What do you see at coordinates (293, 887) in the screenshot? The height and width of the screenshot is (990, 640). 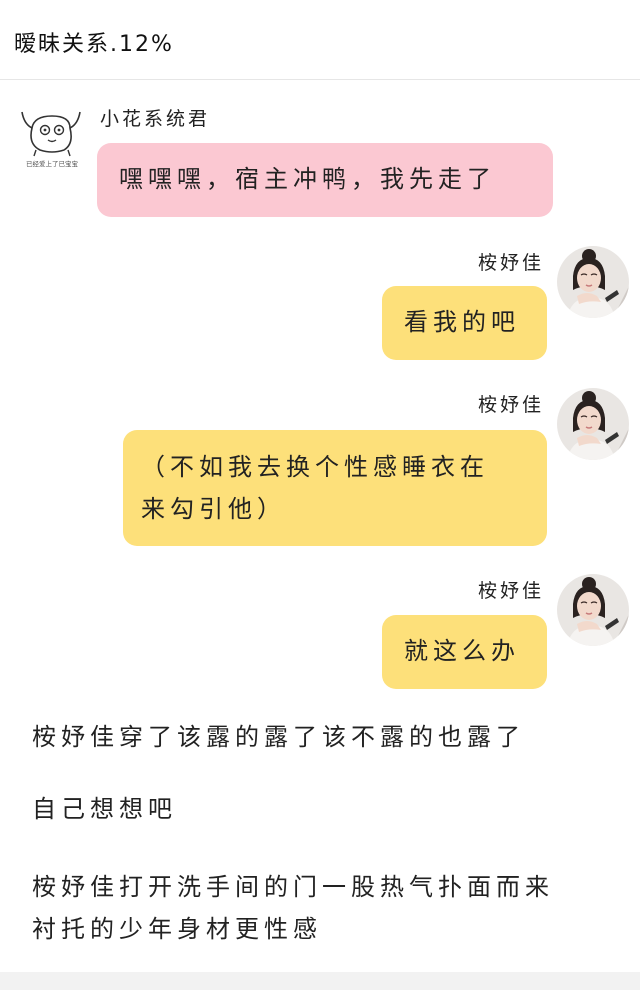 I see `narration-text: 桉妤佳打开洗手间的门一股热气扑面而来` at bounding box center [293, 887].